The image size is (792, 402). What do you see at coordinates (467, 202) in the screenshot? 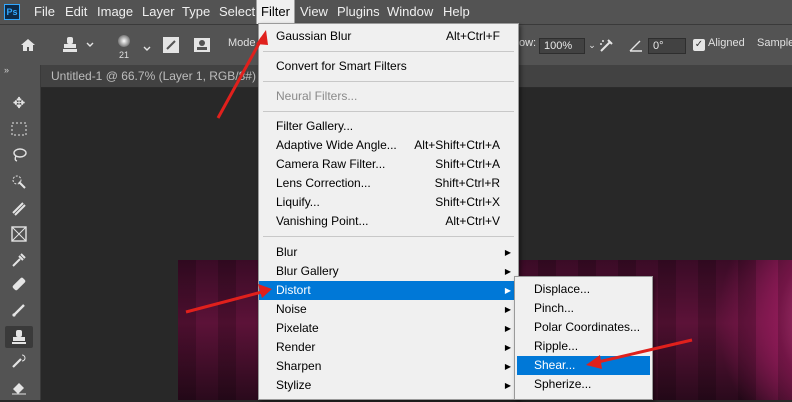
I see `menu-item-shortcut: Shift+Ctrl+X` at bounding box center [467, 202].